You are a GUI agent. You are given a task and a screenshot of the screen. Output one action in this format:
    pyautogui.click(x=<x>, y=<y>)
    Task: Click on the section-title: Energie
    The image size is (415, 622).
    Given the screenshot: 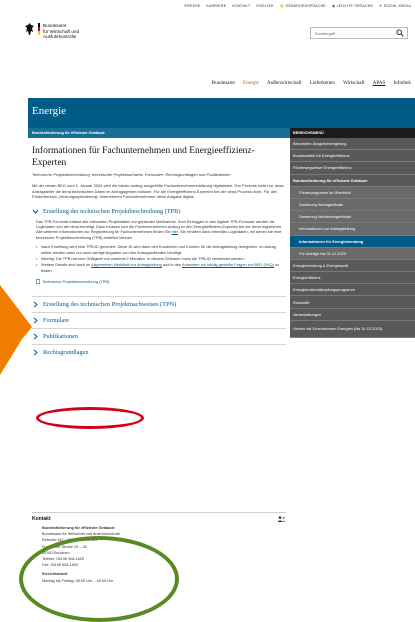 What is the action you would take?
    pyautogui.click(x=49, y=111)
    